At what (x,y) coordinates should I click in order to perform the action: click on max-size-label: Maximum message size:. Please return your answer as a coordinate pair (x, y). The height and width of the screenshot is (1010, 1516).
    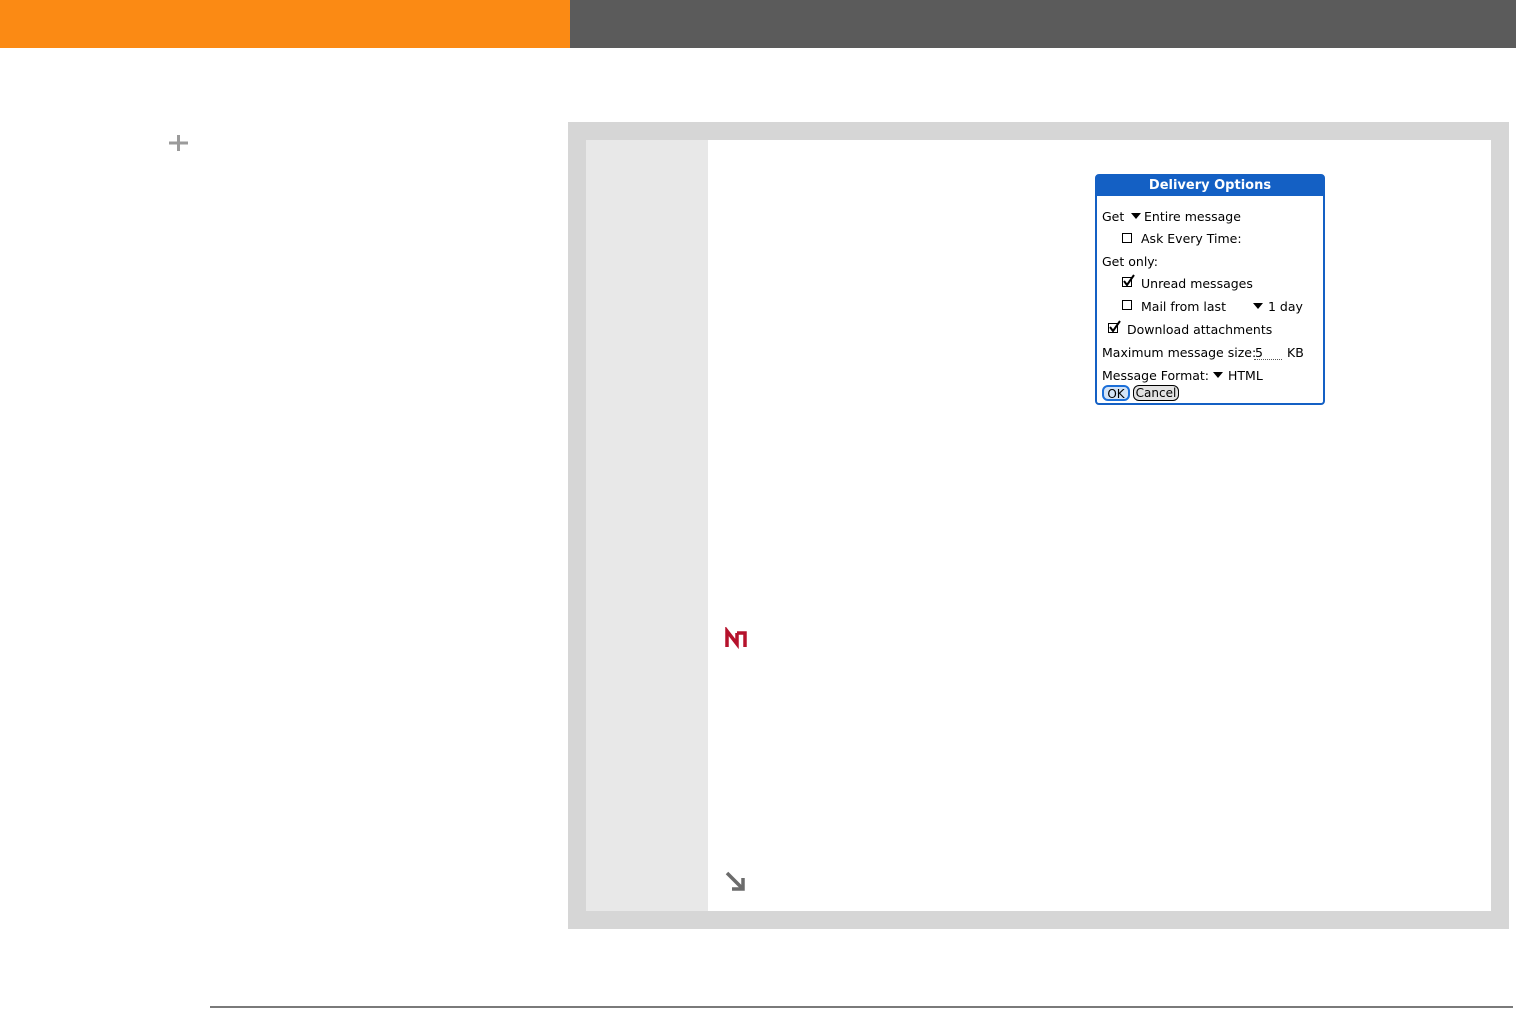
    Looking at the image, I should click on (1179, 352).